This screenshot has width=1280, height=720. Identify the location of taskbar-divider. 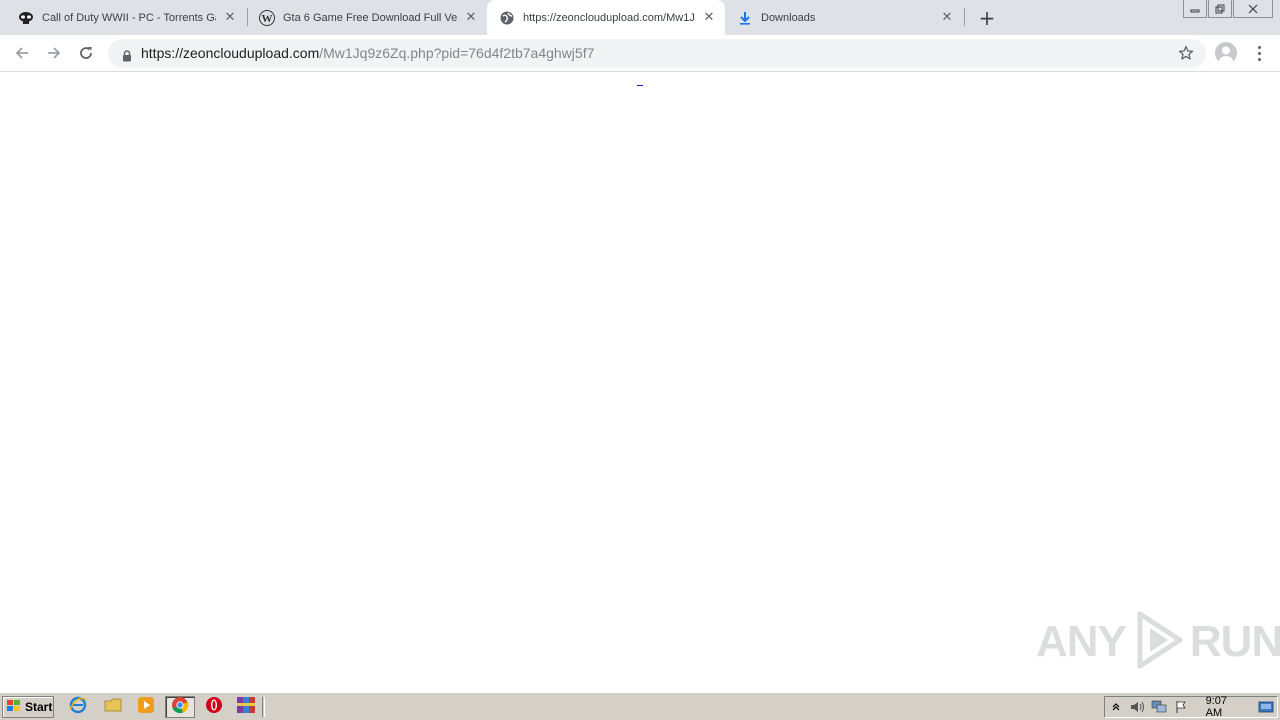
(263, 707).